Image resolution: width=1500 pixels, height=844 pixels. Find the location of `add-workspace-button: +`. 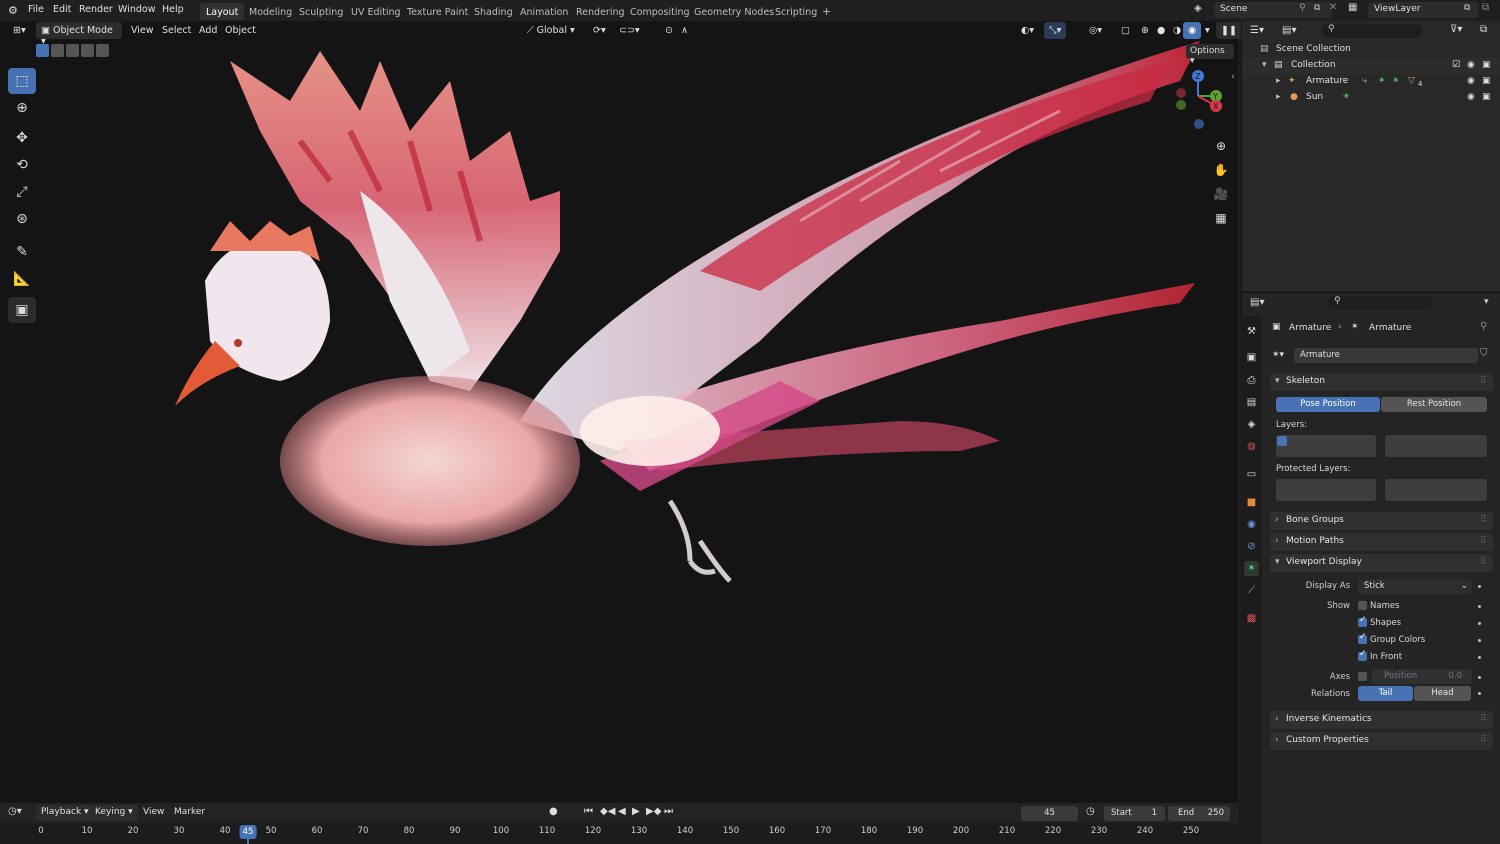

add-workspace-button: + is located at coordinates (826, 9).